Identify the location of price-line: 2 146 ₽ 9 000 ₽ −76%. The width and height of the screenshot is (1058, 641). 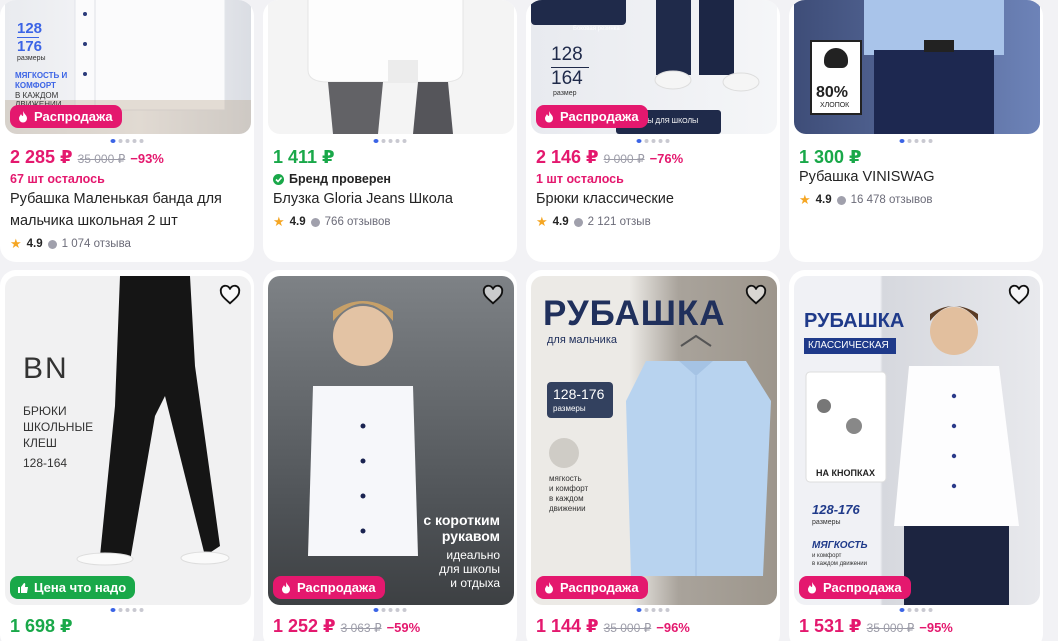
(609, 157).